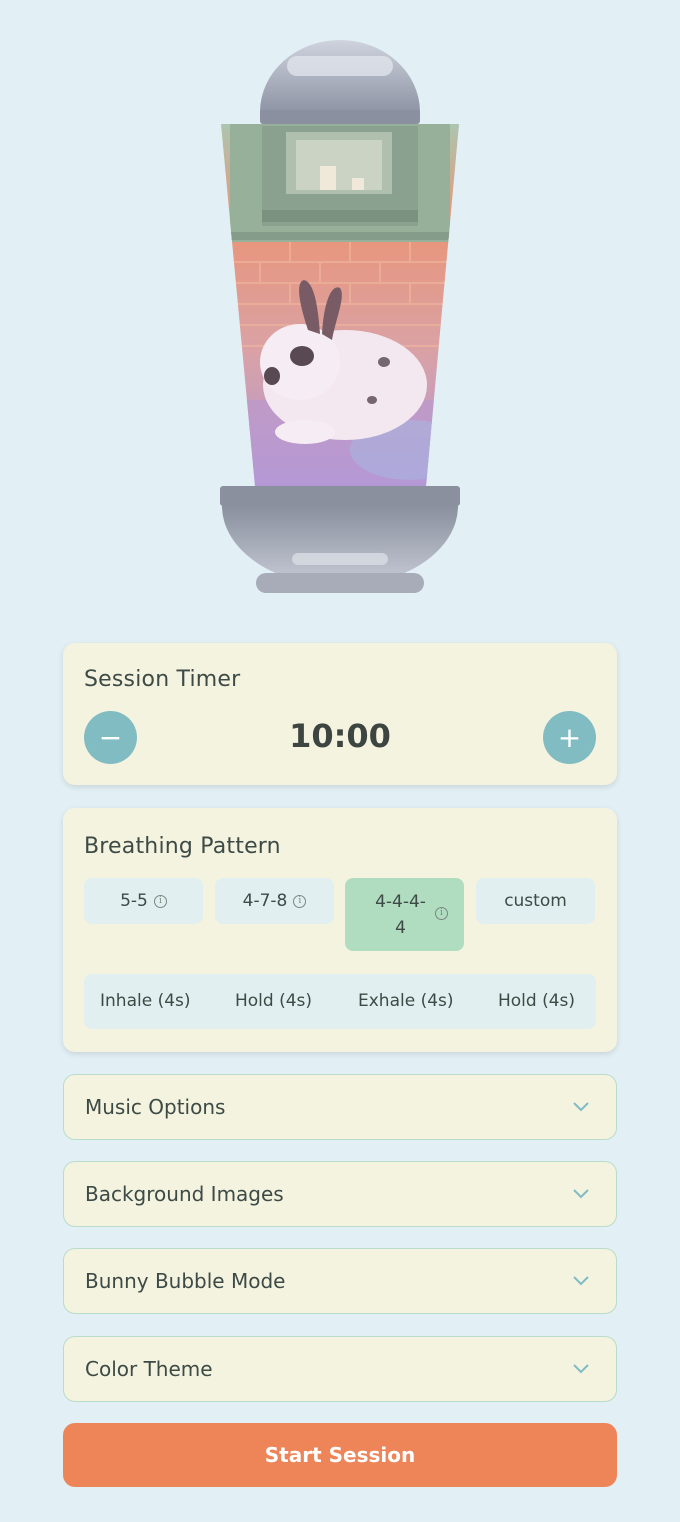 The width and height of the screenshot is (680, 1522). What do you see at coordinates (340, 736) in the screenshot?
I see `timer-value: 10:00` at bounding box center [340, 736].